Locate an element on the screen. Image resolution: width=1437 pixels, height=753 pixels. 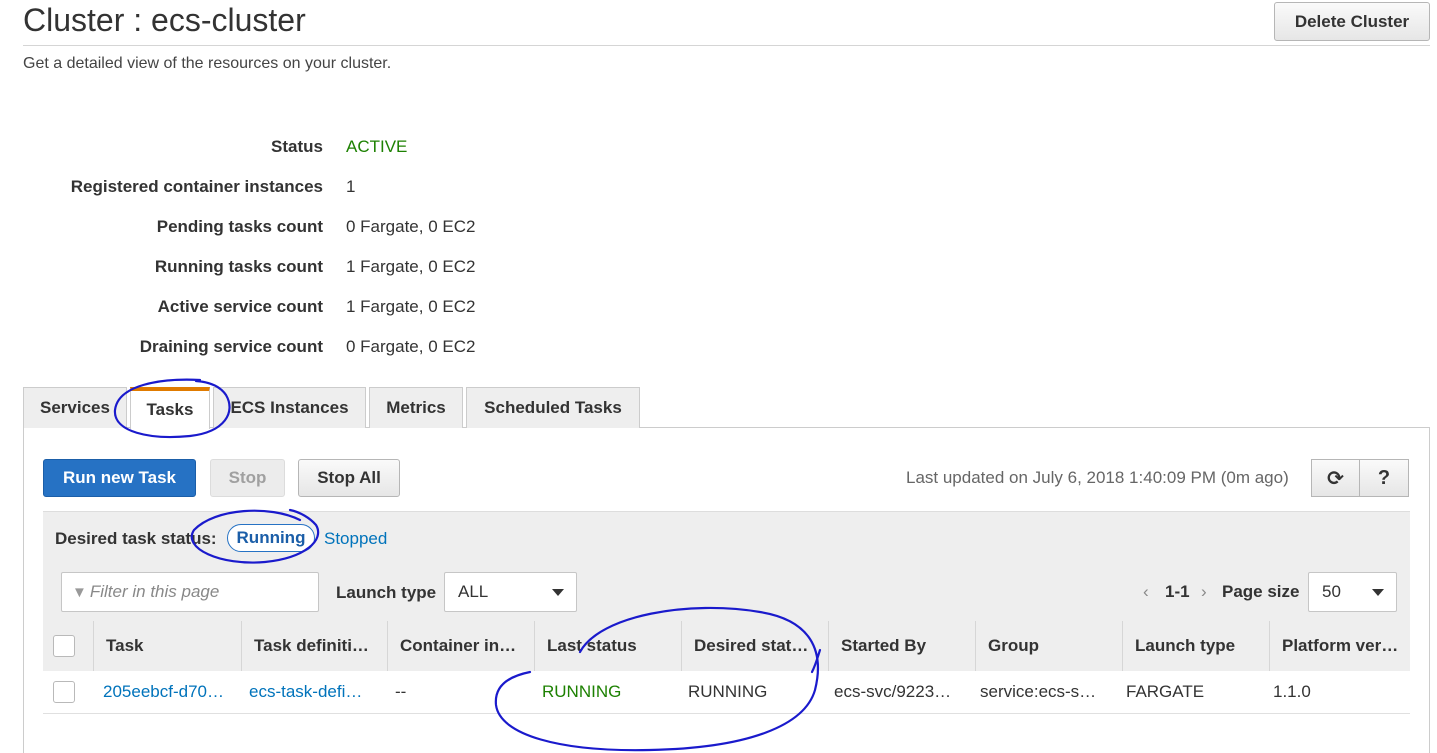
tab-services: Services is located at coordinates (75, 407).